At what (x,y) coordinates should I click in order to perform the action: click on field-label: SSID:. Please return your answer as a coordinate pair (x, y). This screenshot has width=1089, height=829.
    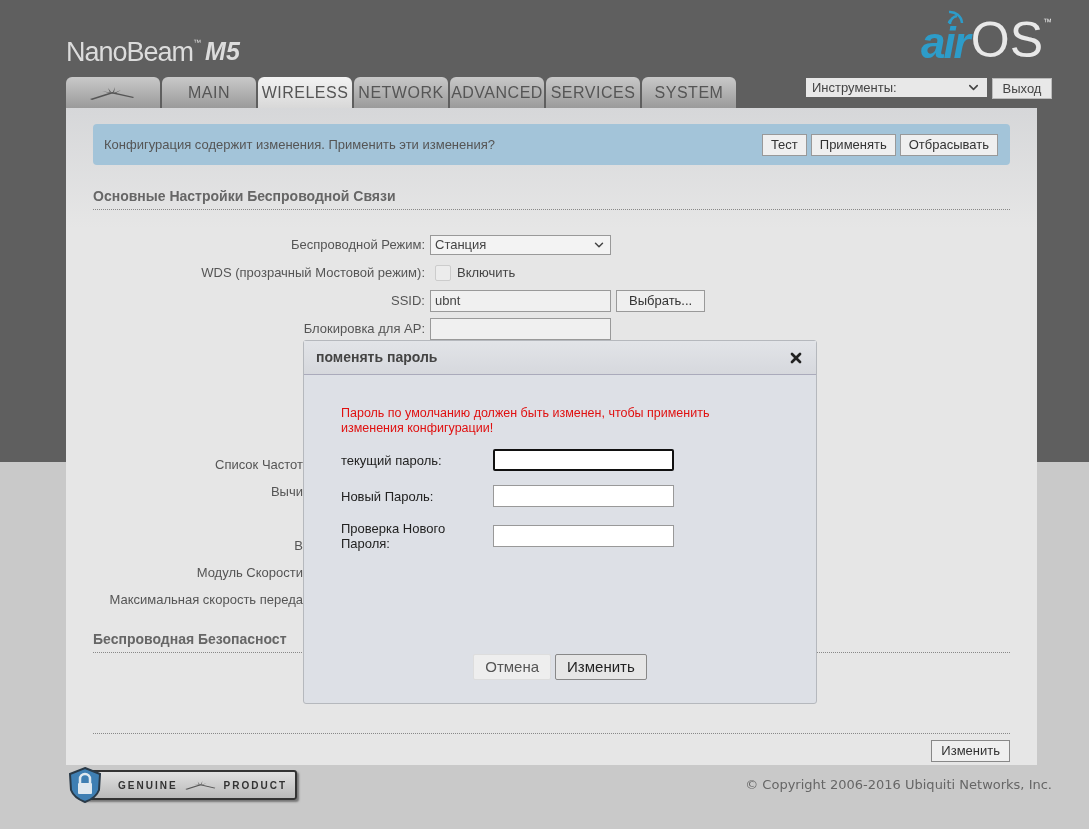
    Looking at the image, I should click on (408, 301).